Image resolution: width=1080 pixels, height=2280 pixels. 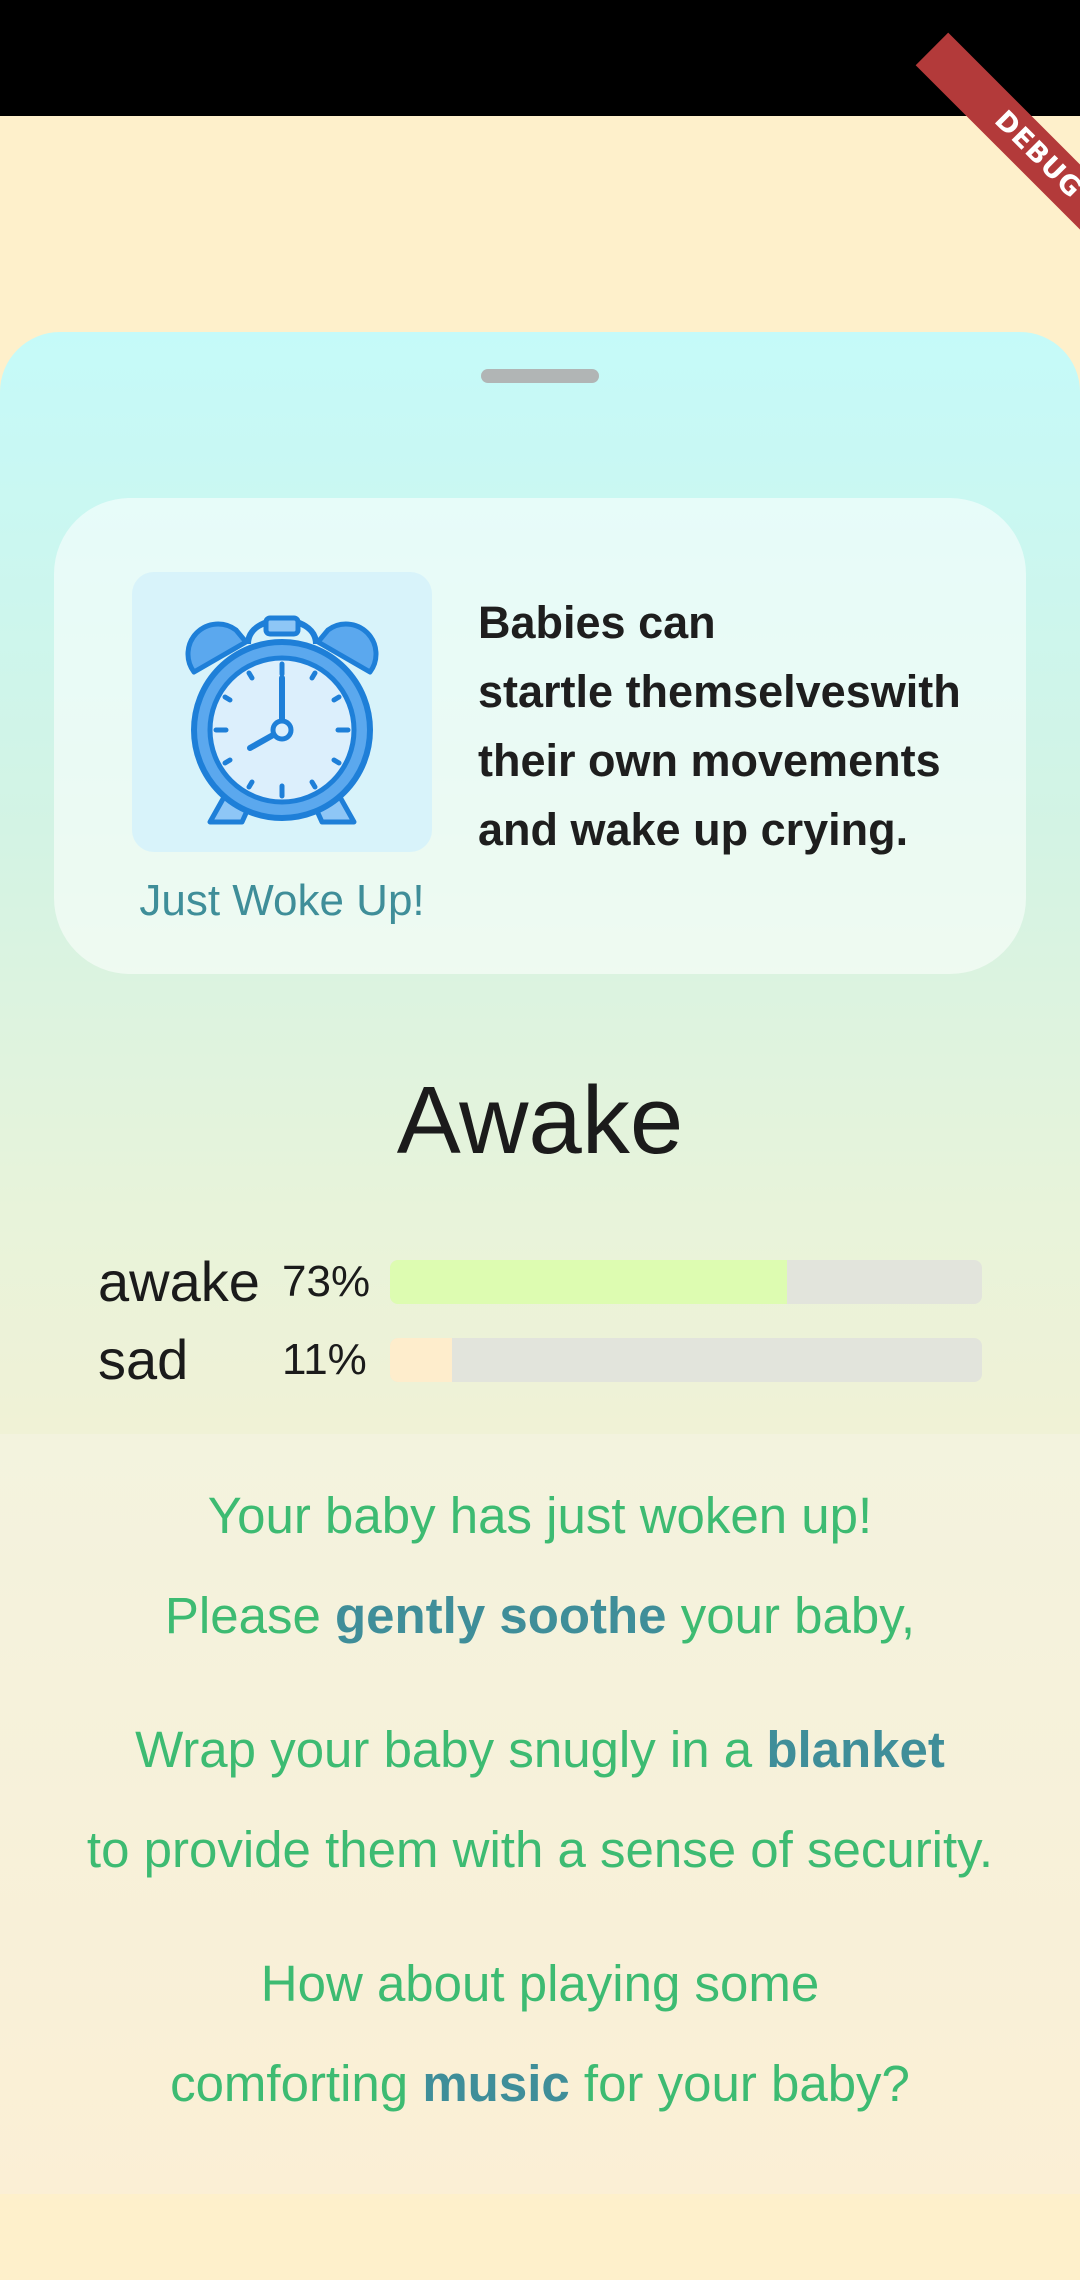 I want to click on tip-line: their own movements, so click(x=709, y=760).